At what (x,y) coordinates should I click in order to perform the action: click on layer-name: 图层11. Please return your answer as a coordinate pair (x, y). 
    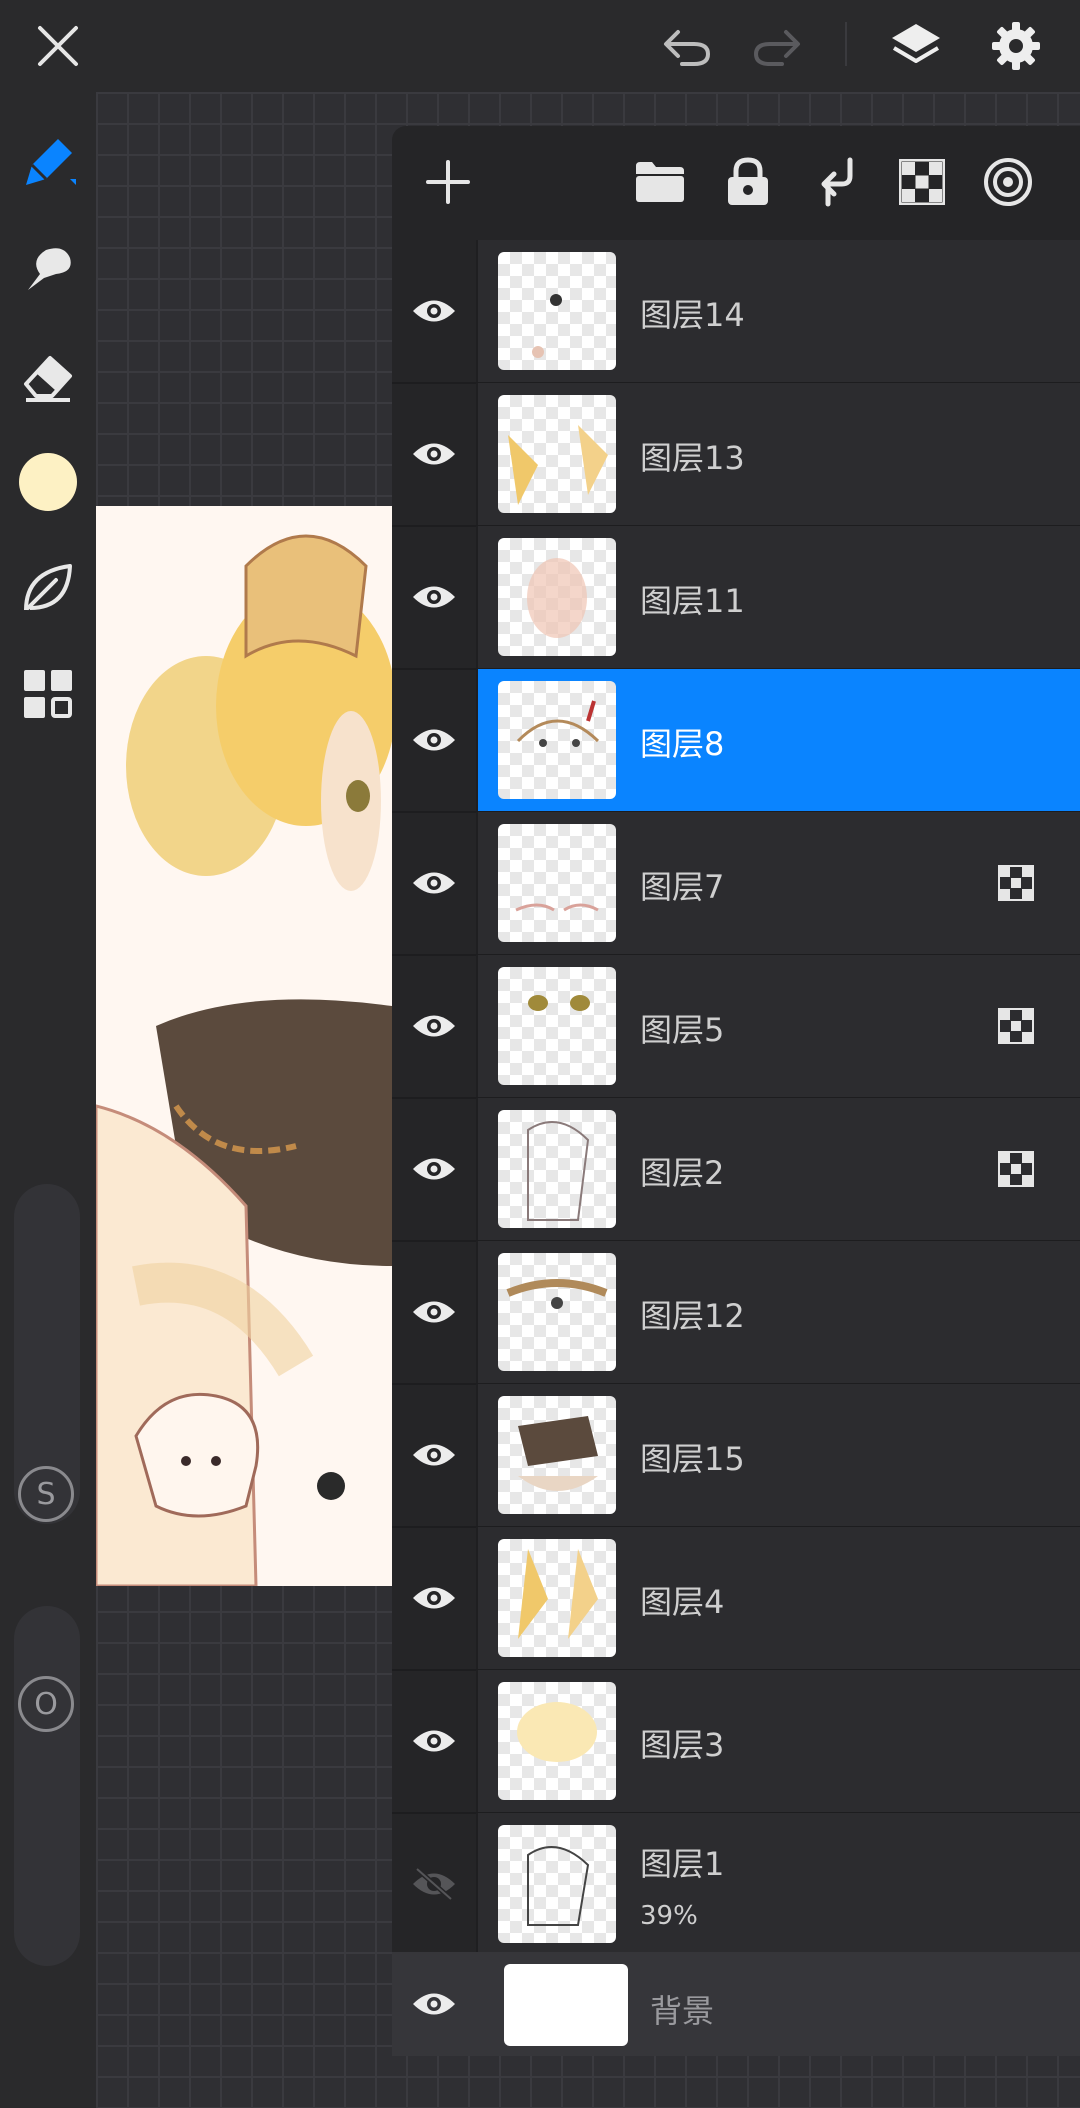
    Looking at the image, I should click on (692, 601).